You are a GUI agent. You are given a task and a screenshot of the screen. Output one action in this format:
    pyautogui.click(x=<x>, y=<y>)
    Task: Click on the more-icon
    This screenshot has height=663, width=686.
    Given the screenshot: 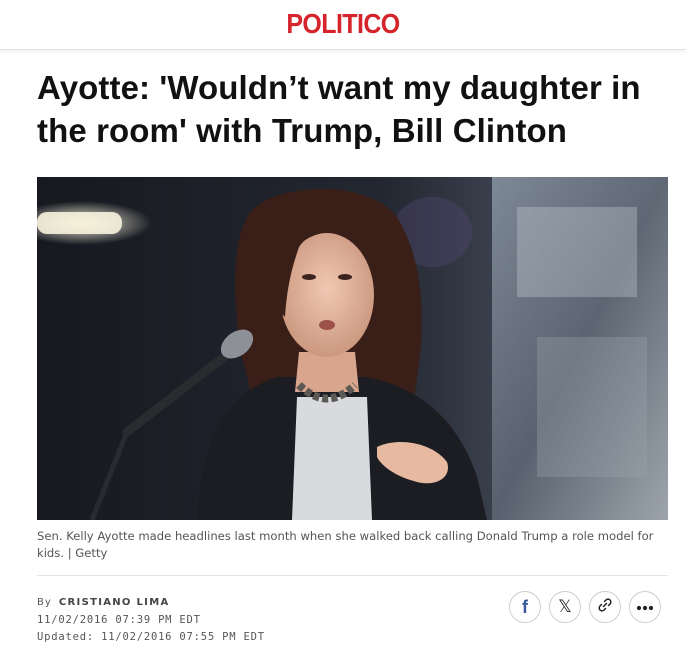 What is the action you would take?
    pyautogui.click(x=645, y=607)
    